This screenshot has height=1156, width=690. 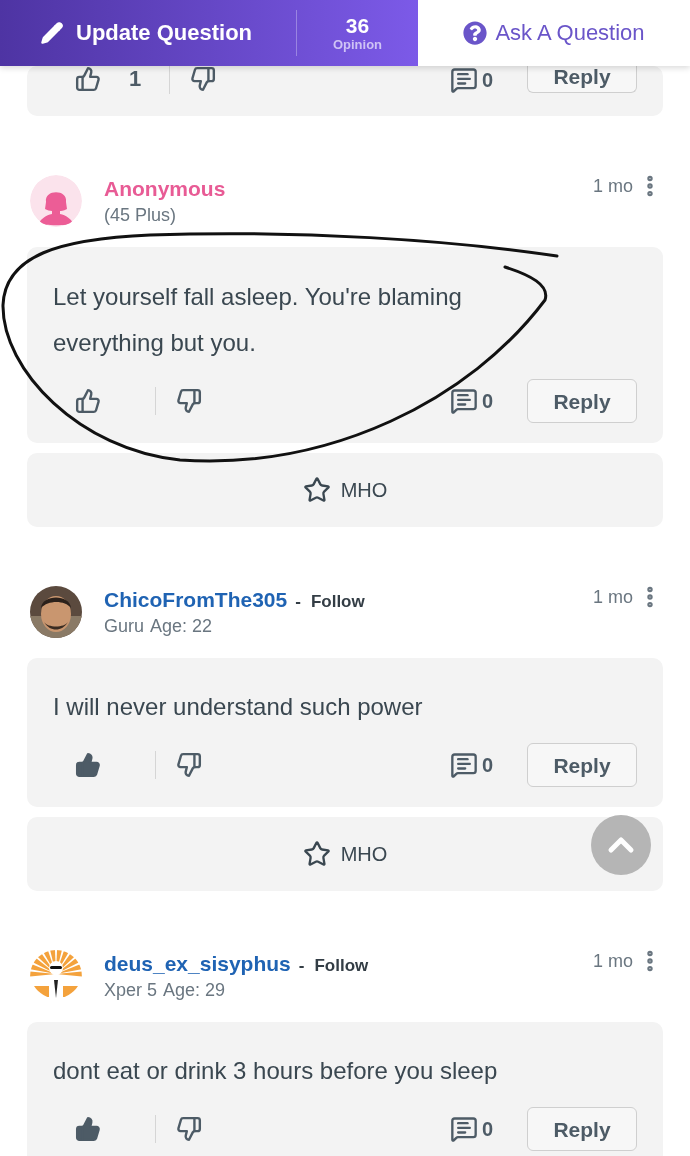 I want to click on opinion-text: Let yourself fall asleep. You're blaming everything but you., so click(x=258, y=320).